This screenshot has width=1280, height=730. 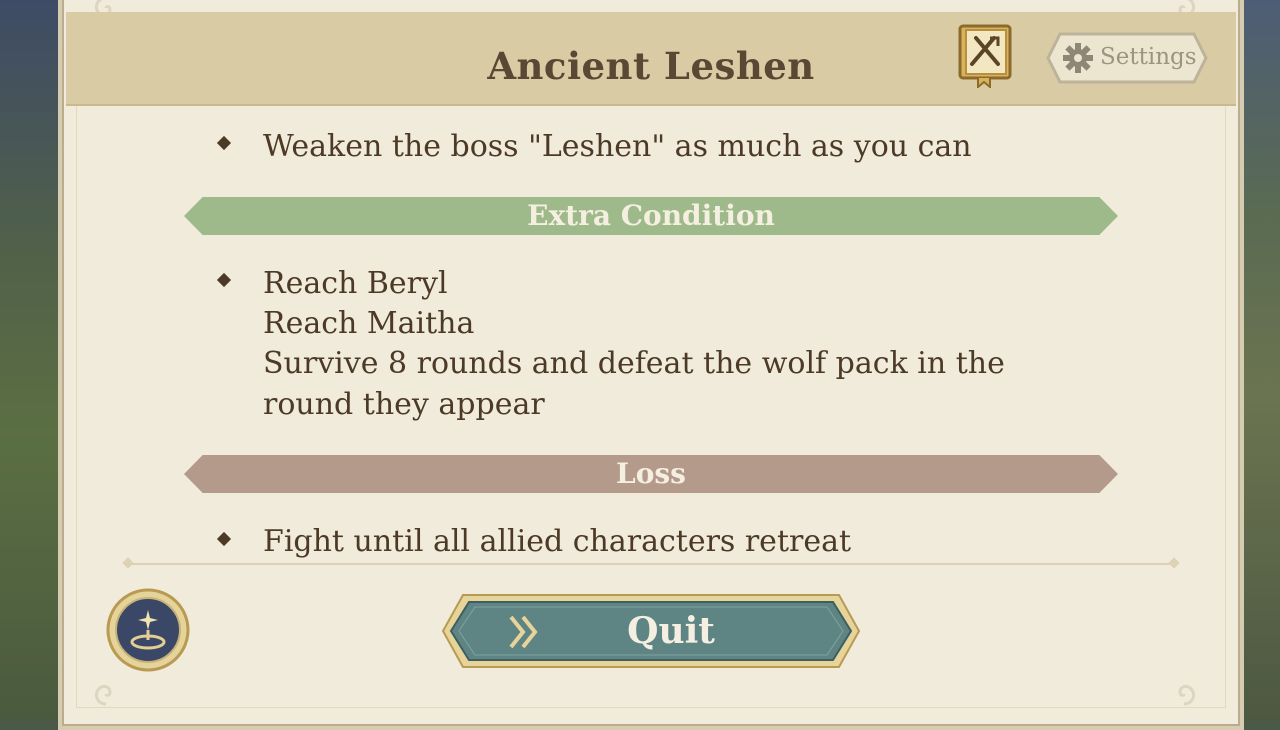 I want to click on quest-book-button, so click(x=985, y=57).